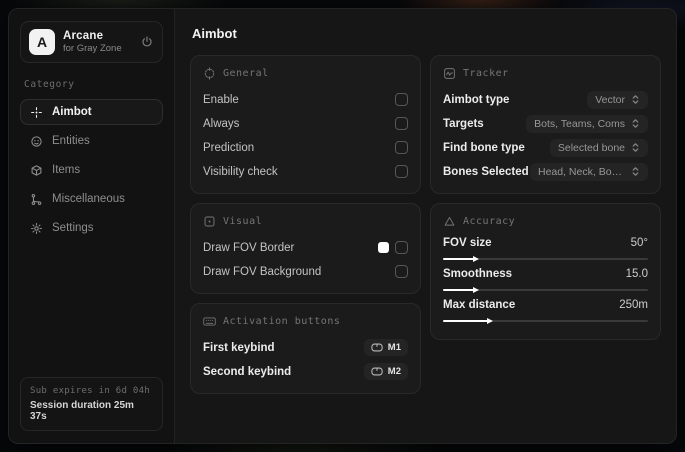 Image resolution: width=685 pixels, height=452 pixels. I want to click on always-checkbox, so click(401, 123).